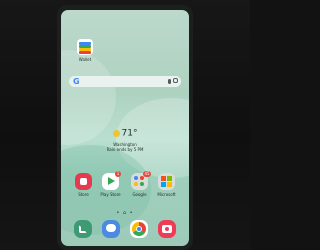 This screenshot has height=250, width=320. I want to click on google-search-bar: G, so click(125, 81).